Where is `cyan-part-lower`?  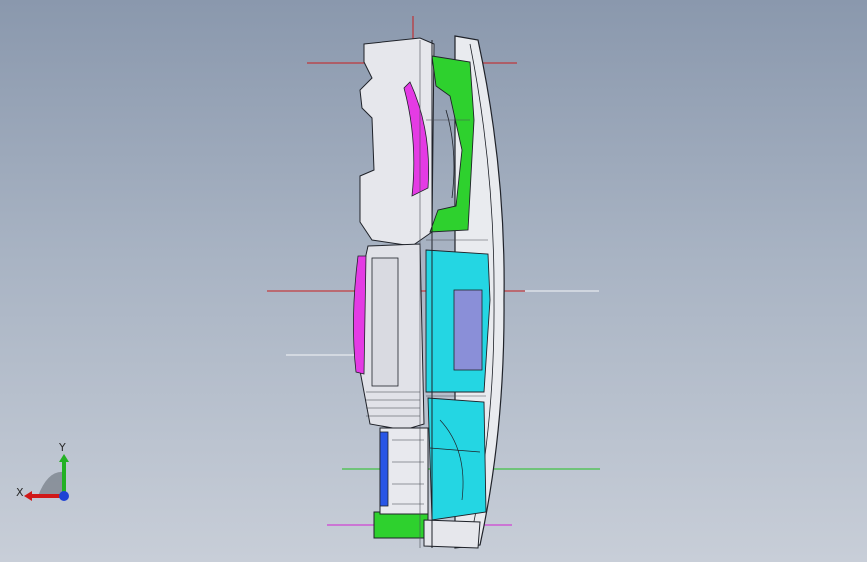
cyan-part-lower is located at coordinates (457, 459).